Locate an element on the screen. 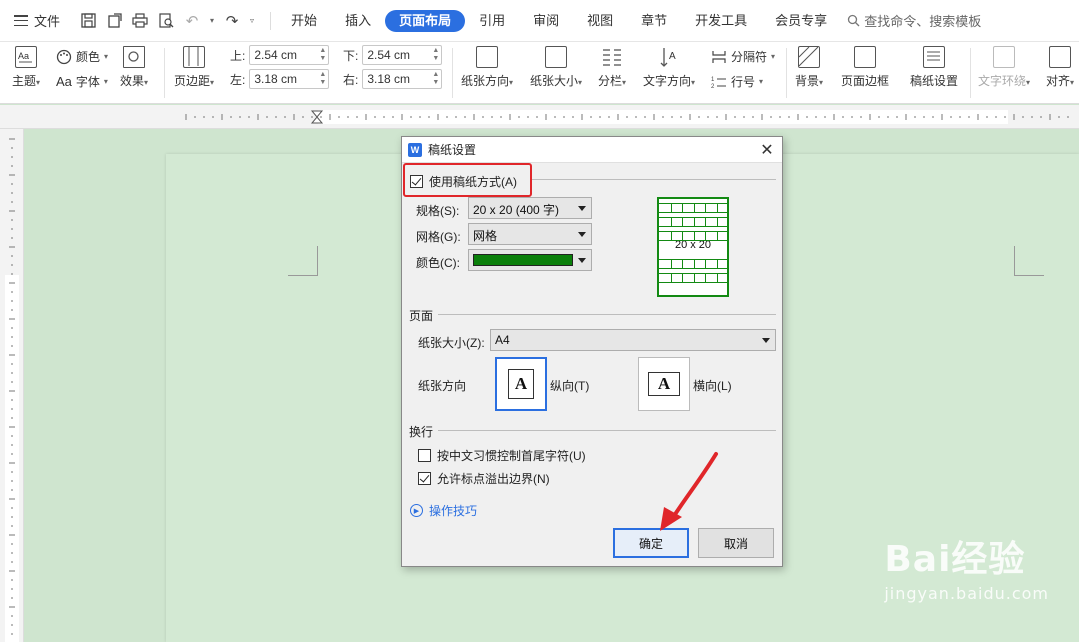 This screenshot has height=642, width=1079. manuscript-settings-button: 稿纸设置 is located at coordinates (934, 67).